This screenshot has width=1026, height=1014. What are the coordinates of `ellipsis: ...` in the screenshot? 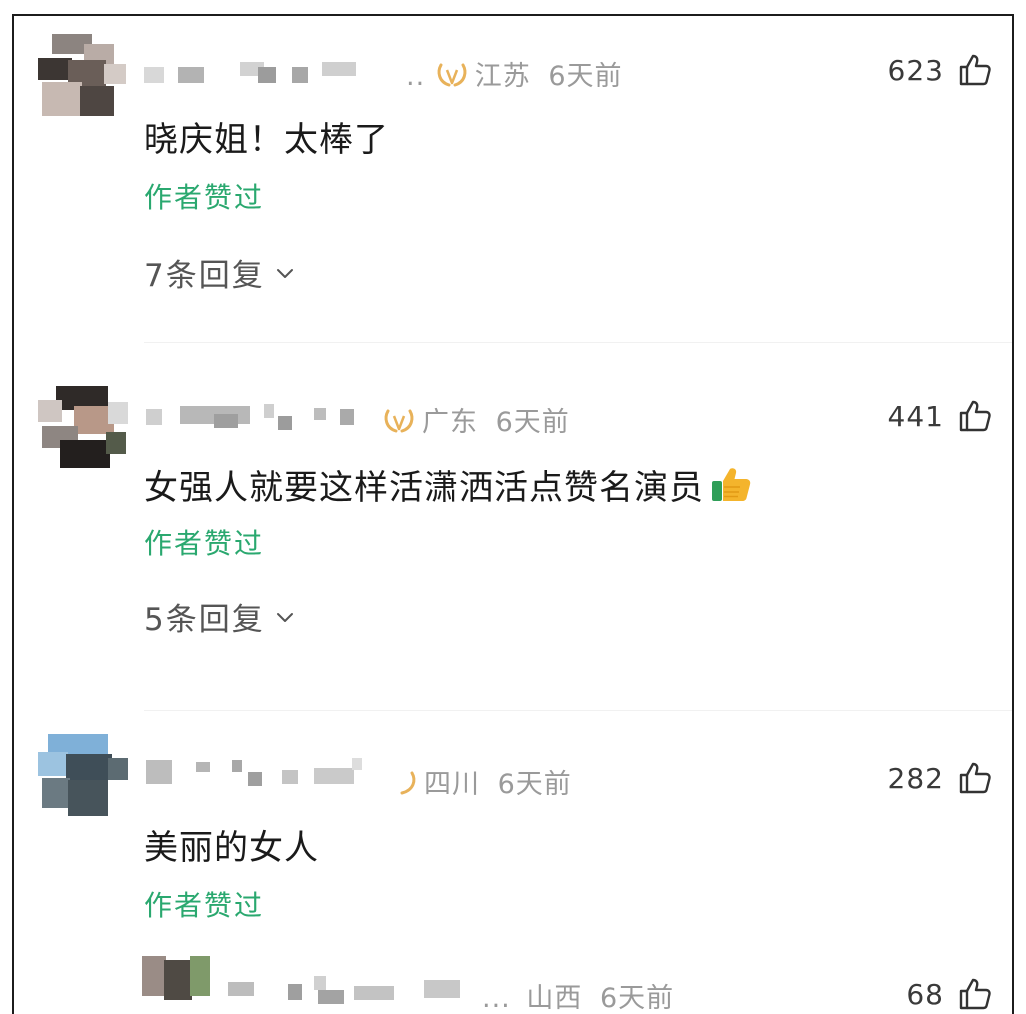 It's located at (496, 998).